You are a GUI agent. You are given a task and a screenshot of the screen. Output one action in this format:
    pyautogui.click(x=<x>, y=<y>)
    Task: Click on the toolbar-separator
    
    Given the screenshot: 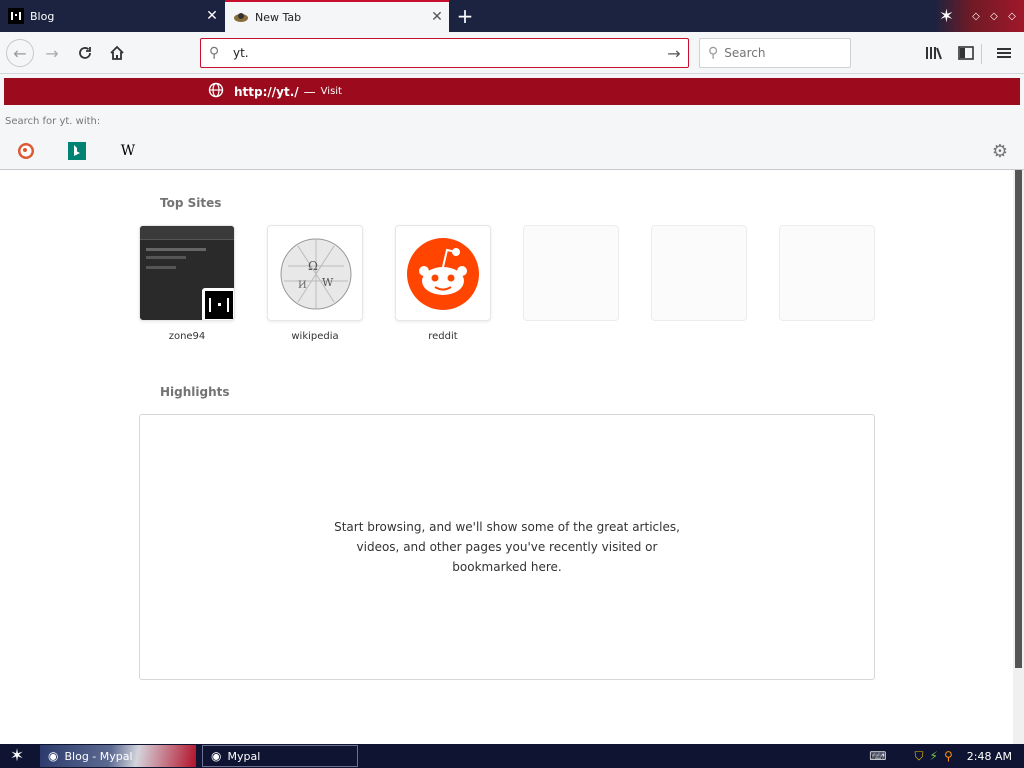 What is the action you would take?
    pyautogui.click(x=981, y=54)
    